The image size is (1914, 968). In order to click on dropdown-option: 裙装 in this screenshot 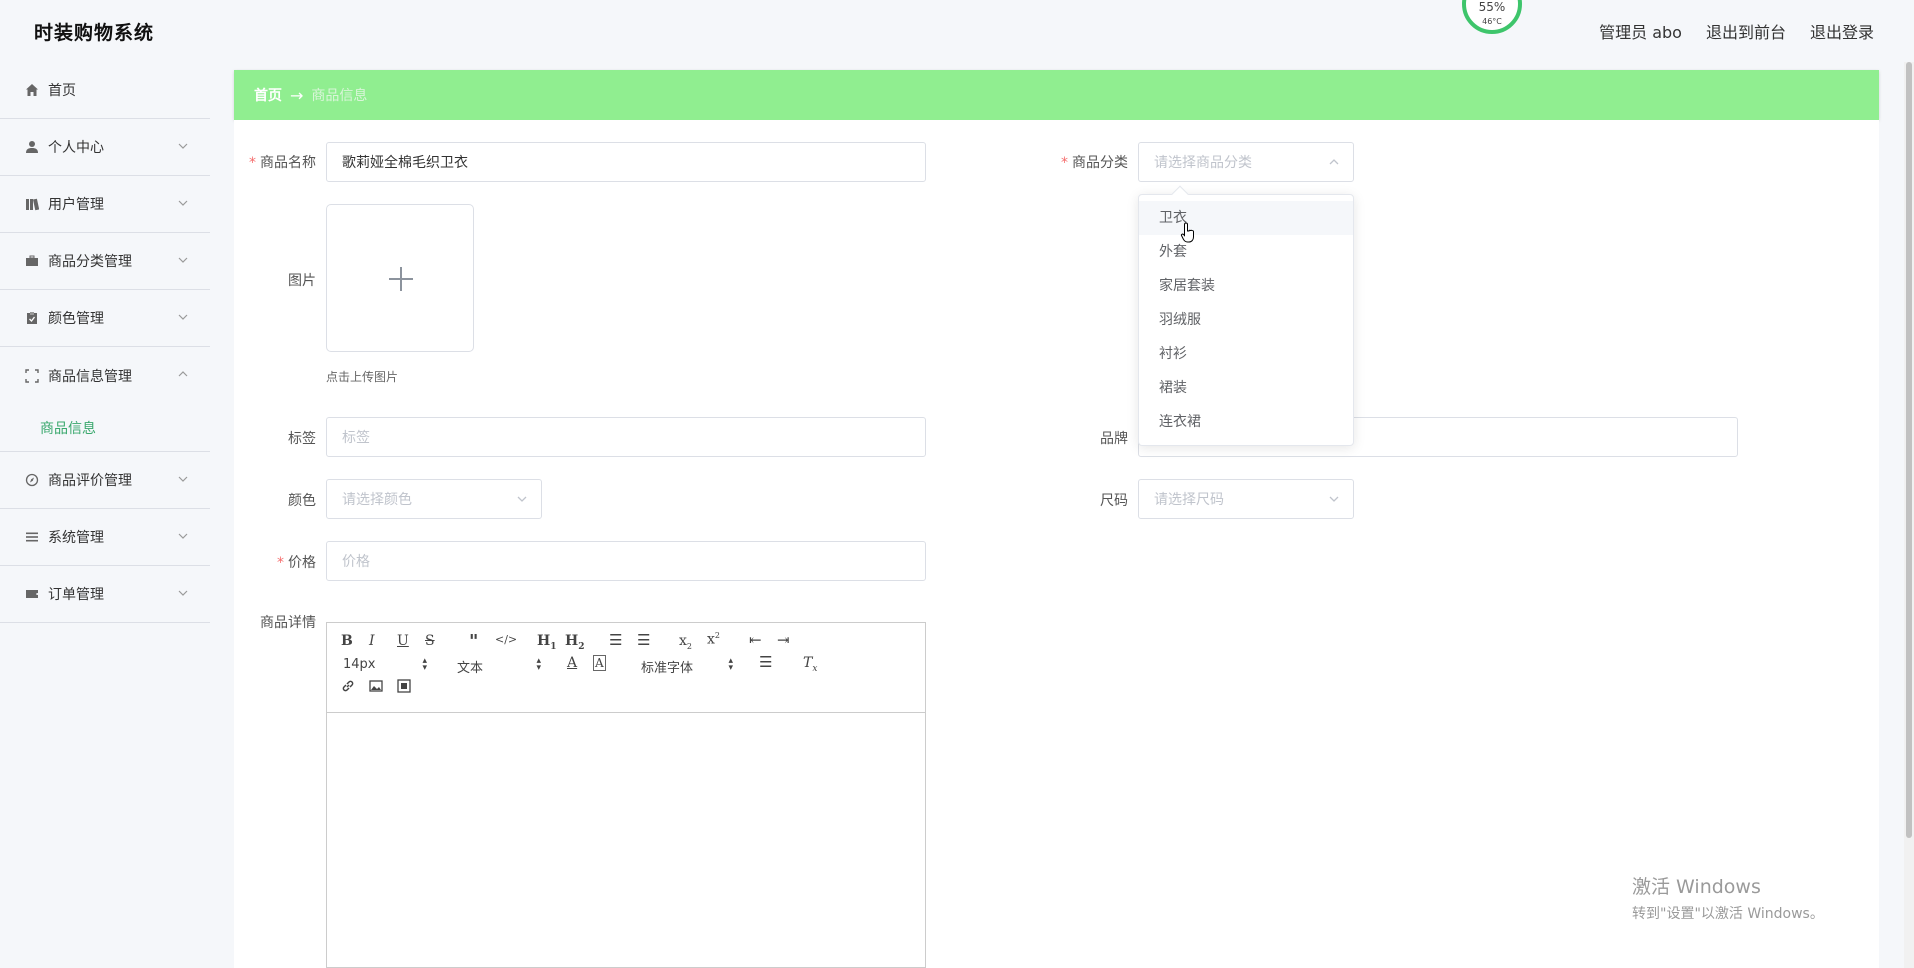, I will do `click(1246, 388)`.